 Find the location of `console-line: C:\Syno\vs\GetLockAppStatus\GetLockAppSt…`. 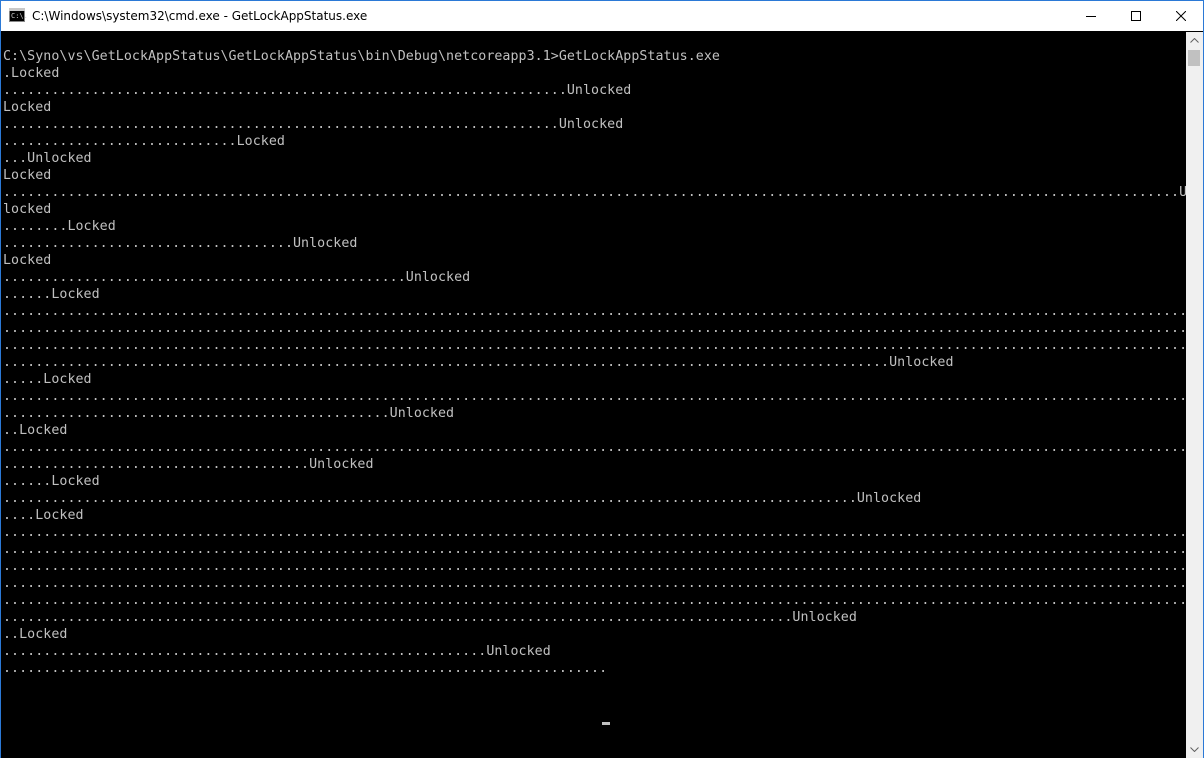

console-line: C:\Syno\vs\GetLockAppStatus\GetLockAppSt… is located at coordinates (361, 56).